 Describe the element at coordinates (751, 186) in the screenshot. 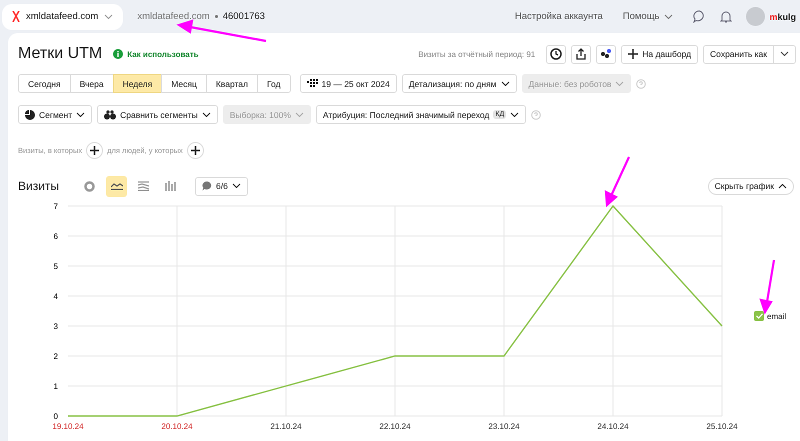

I see `hide-chart-button: Скрыть график` at that location.